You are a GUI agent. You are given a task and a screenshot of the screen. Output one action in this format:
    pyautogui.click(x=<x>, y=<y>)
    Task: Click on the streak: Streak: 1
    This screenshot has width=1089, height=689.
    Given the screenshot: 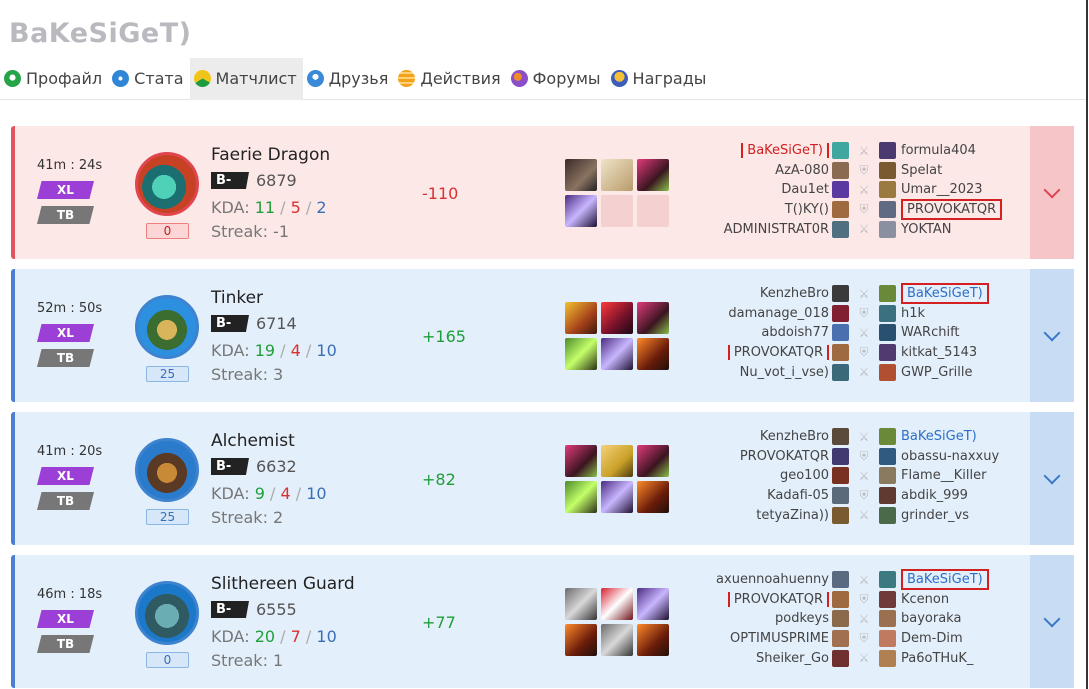 What is the action you would take?
    pyautogui.click(x=247, y=660)
    